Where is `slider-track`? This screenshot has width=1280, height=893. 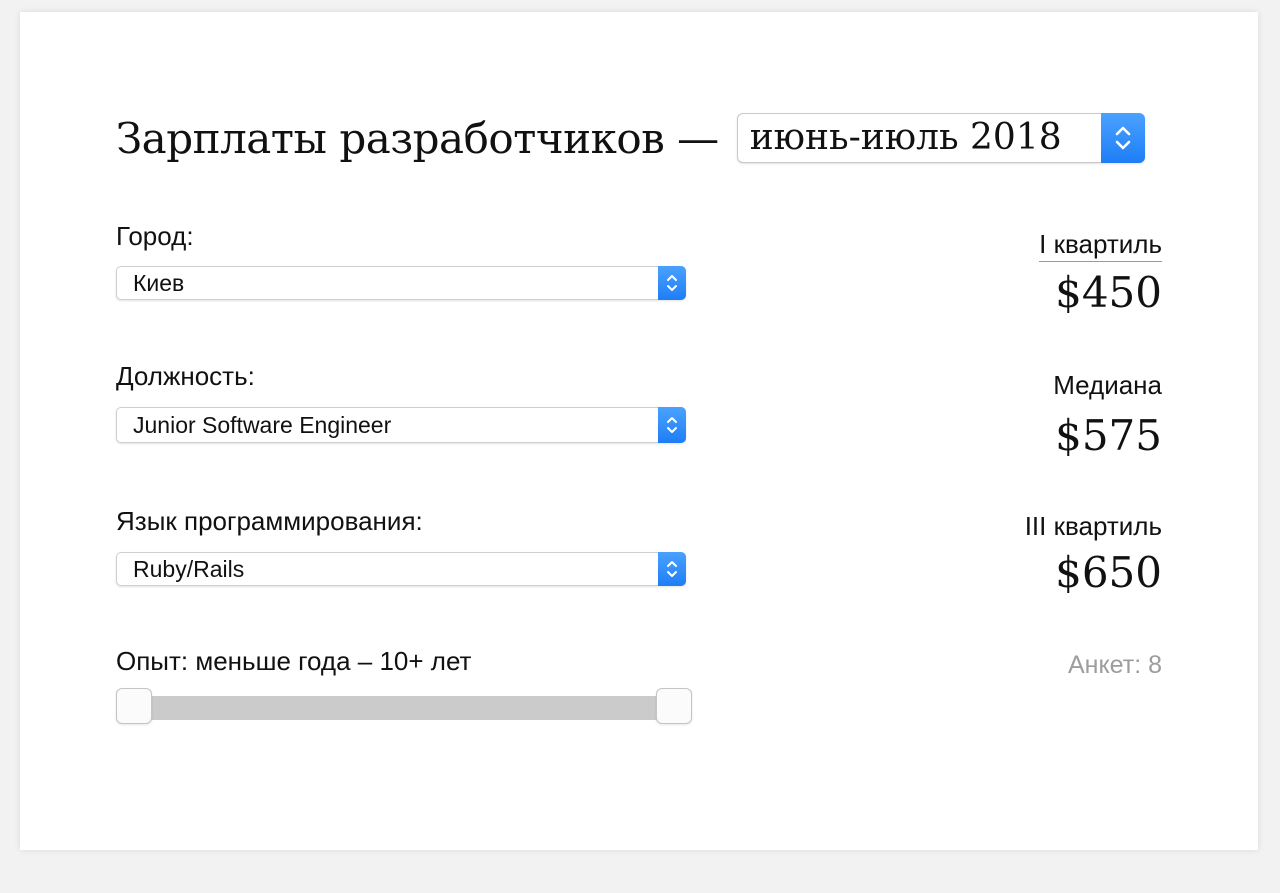 slider-track is located at coordinates (404, 708).